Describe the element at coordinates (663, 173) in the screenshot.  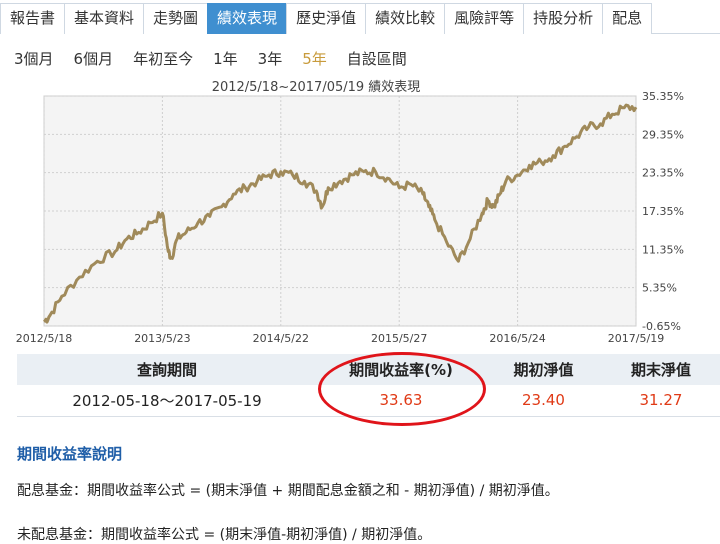
I see `y-tick-label: 23.35%` at that location.